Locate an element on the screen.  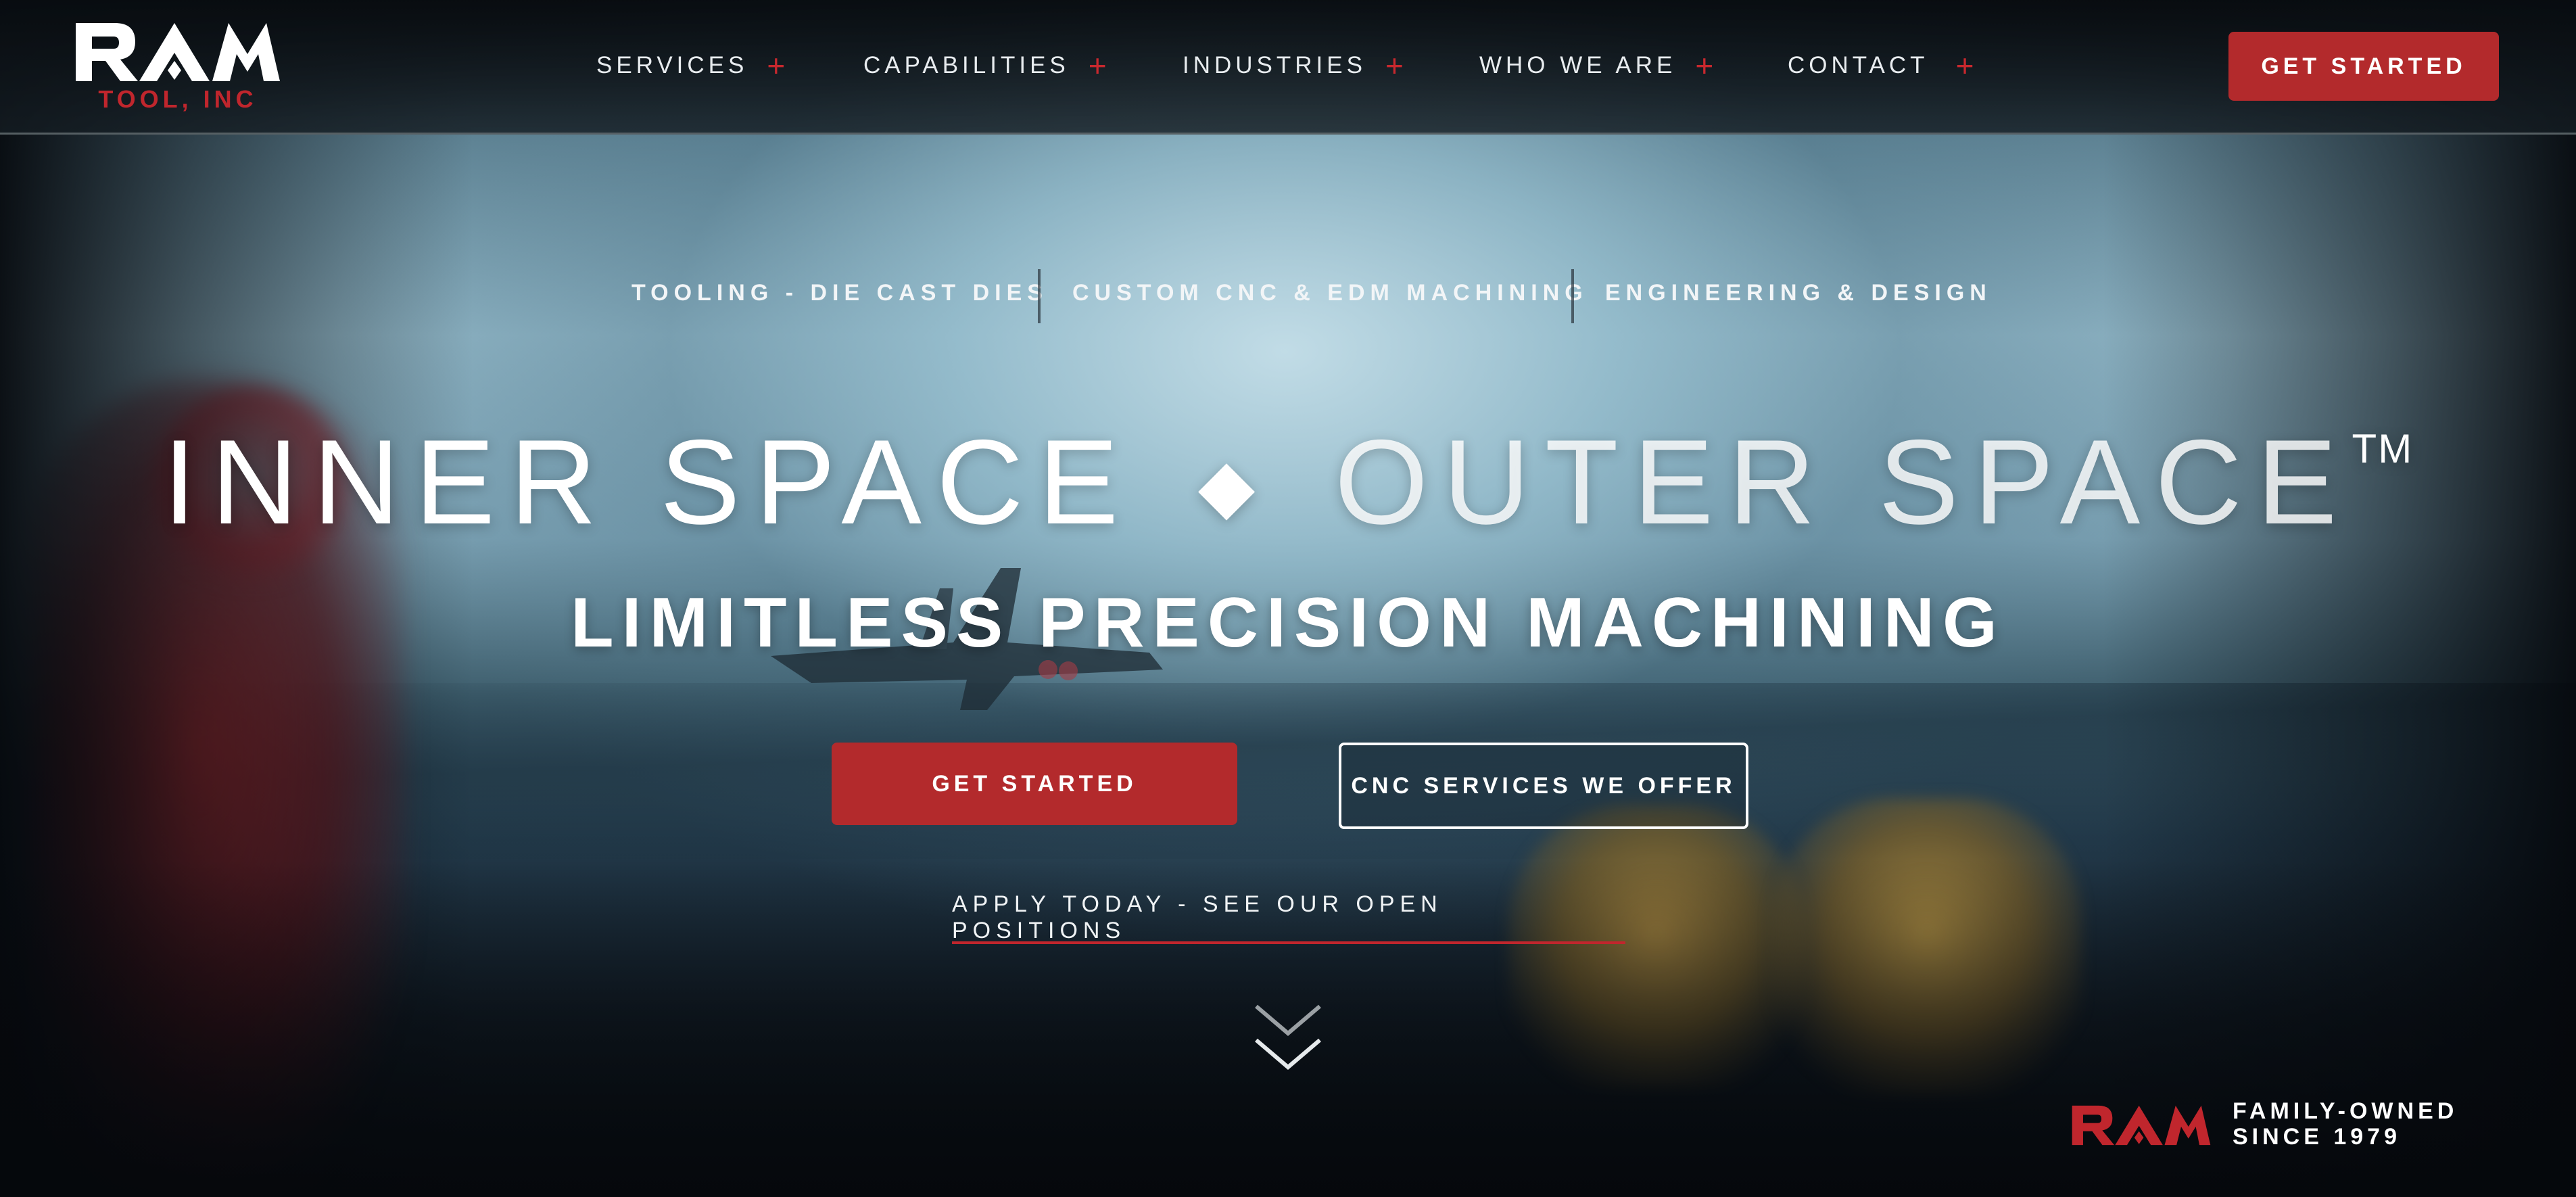
tagline-tooling: TOOLING - DIE CAST DIES is located at coordinates (839, 293).